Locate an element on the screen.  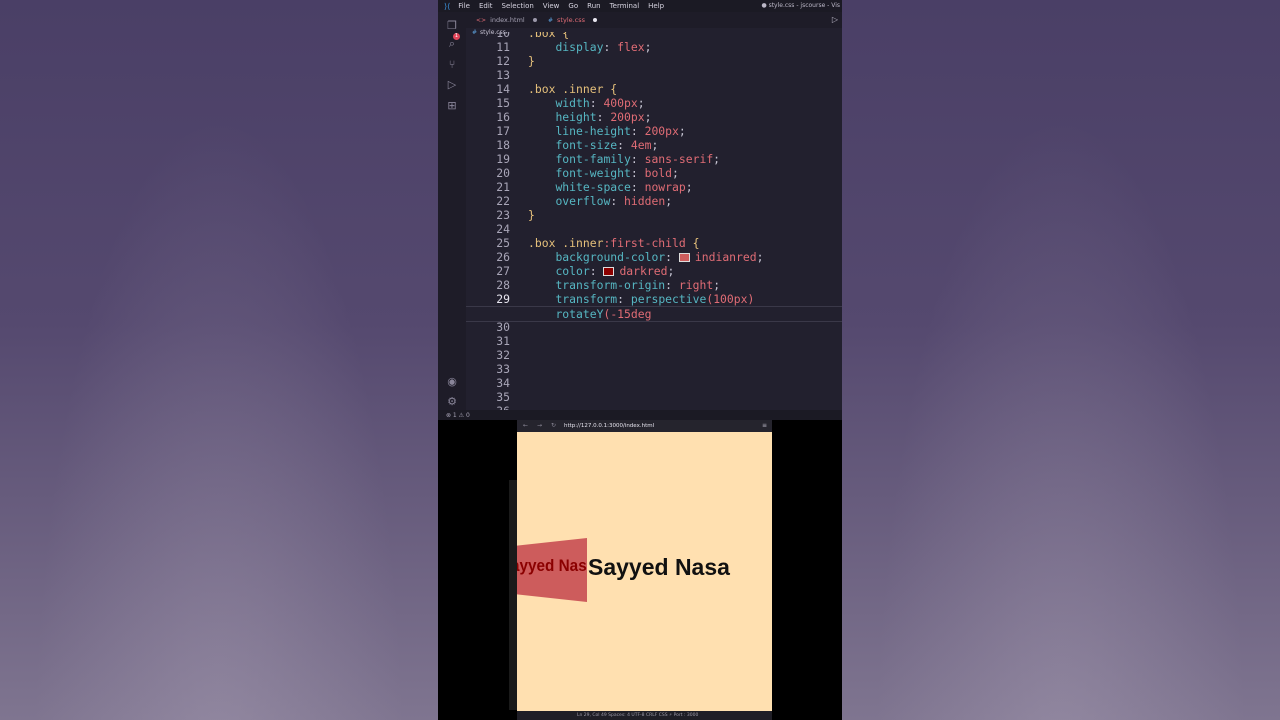
line-number: 31 is located at coordinates (503, 341).